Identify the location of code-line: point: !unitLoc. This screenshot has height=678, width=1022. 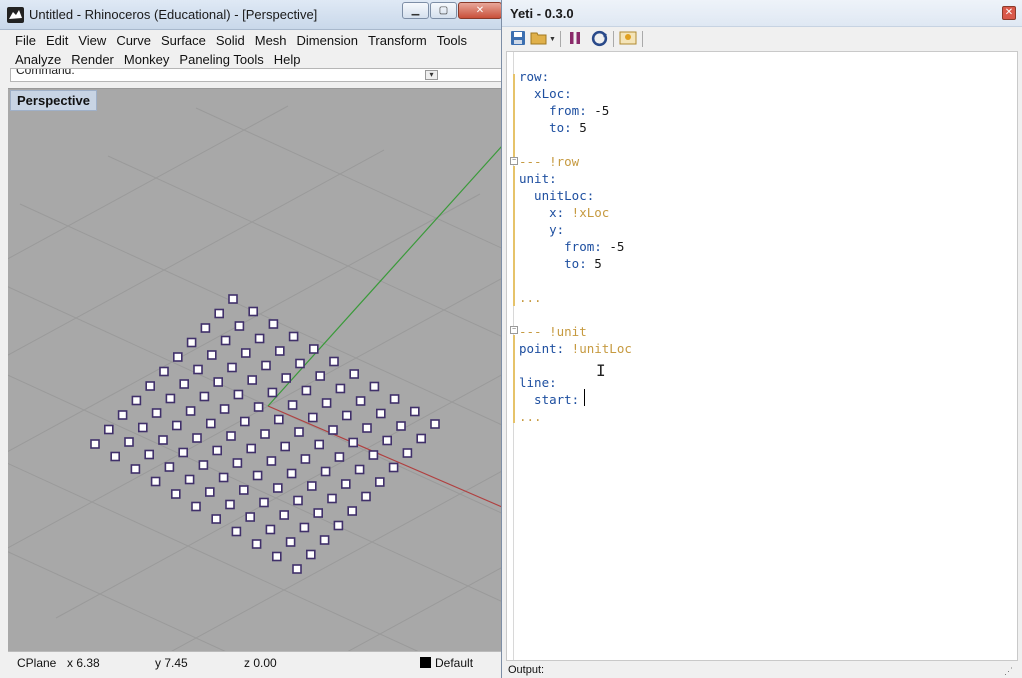
(575, 348).